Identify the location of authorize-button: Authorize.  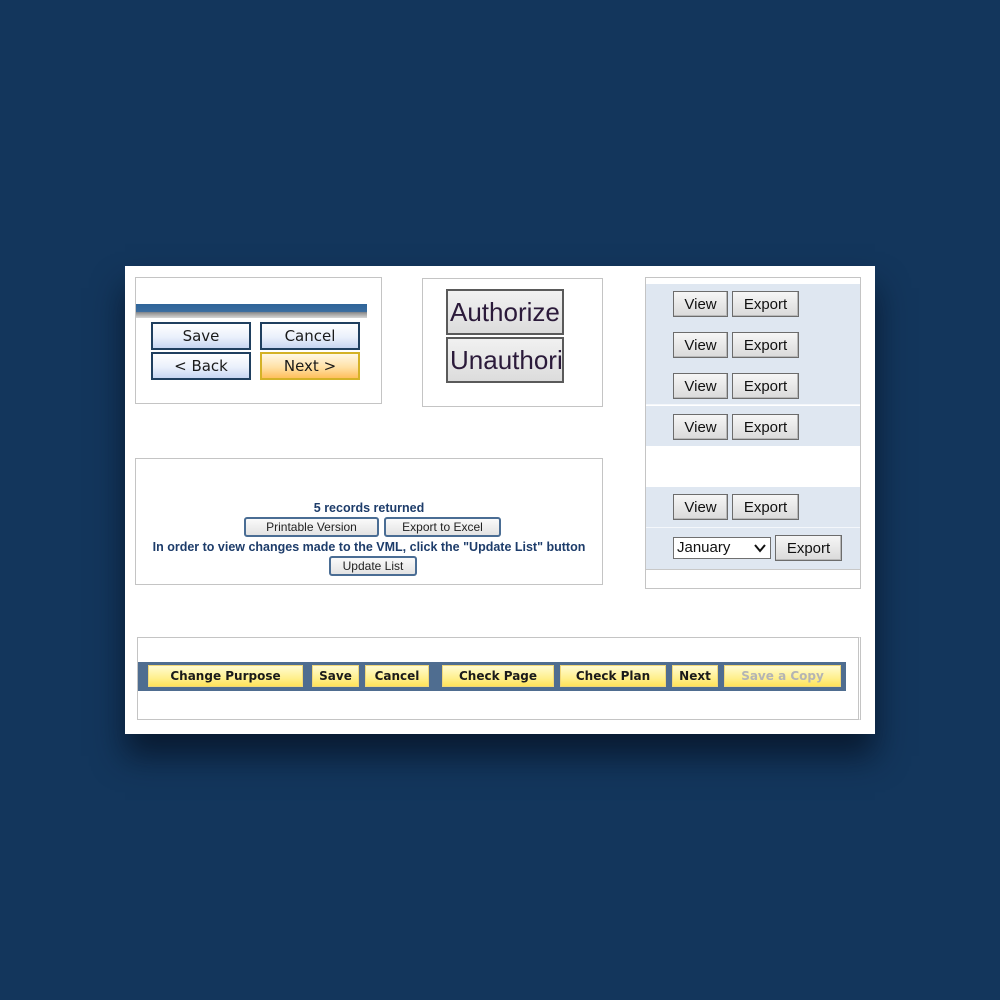
(505, 312).